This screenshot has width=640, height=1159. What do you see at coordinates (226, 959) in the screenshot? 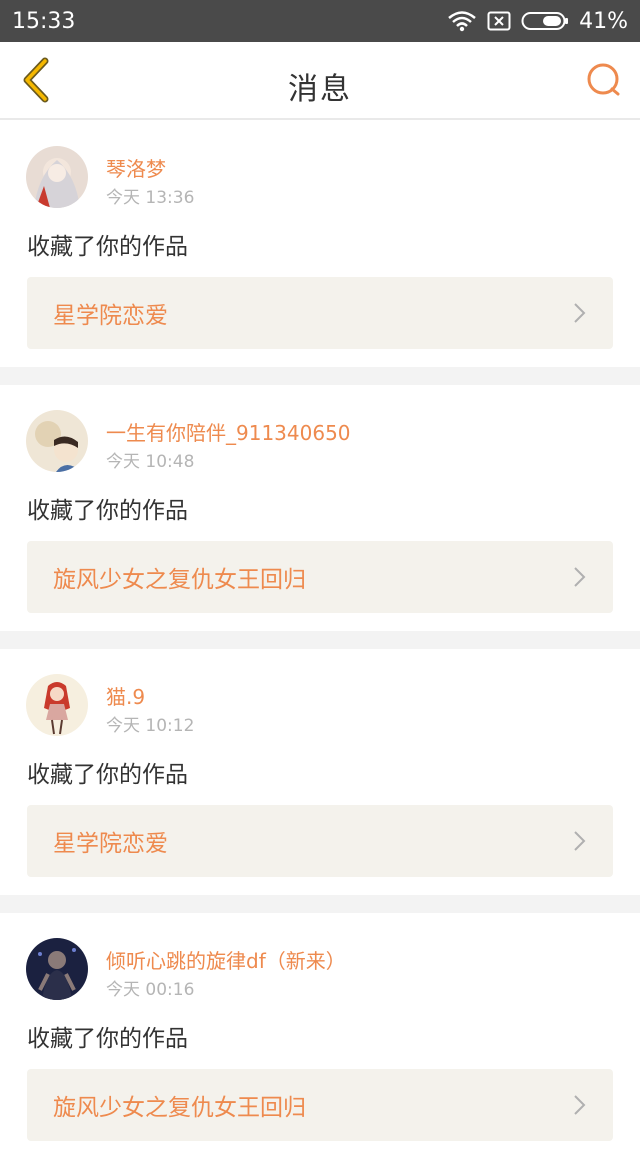
I see `username: 倾听心跳的旋律df（新来）` at bounding box center [226, 959].